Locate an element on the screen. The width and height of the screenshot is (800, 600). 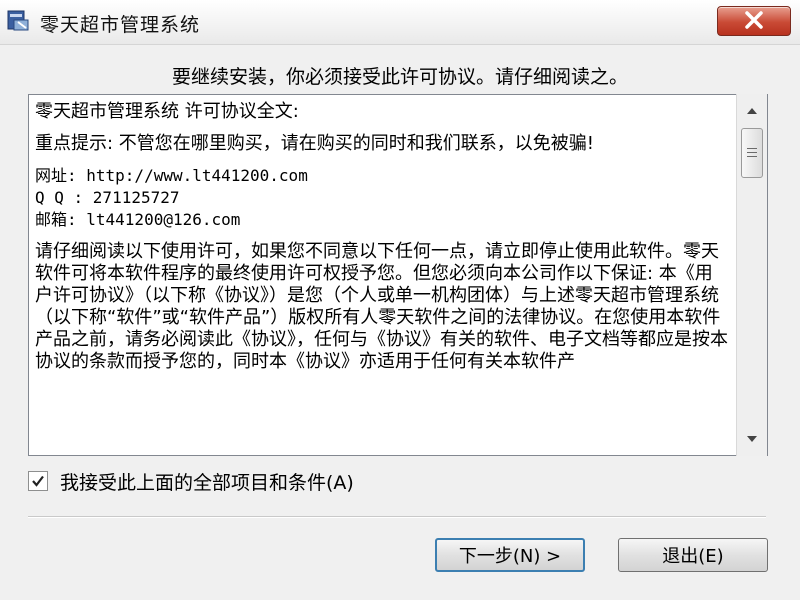
close-button is located at coordinates (754, 21).